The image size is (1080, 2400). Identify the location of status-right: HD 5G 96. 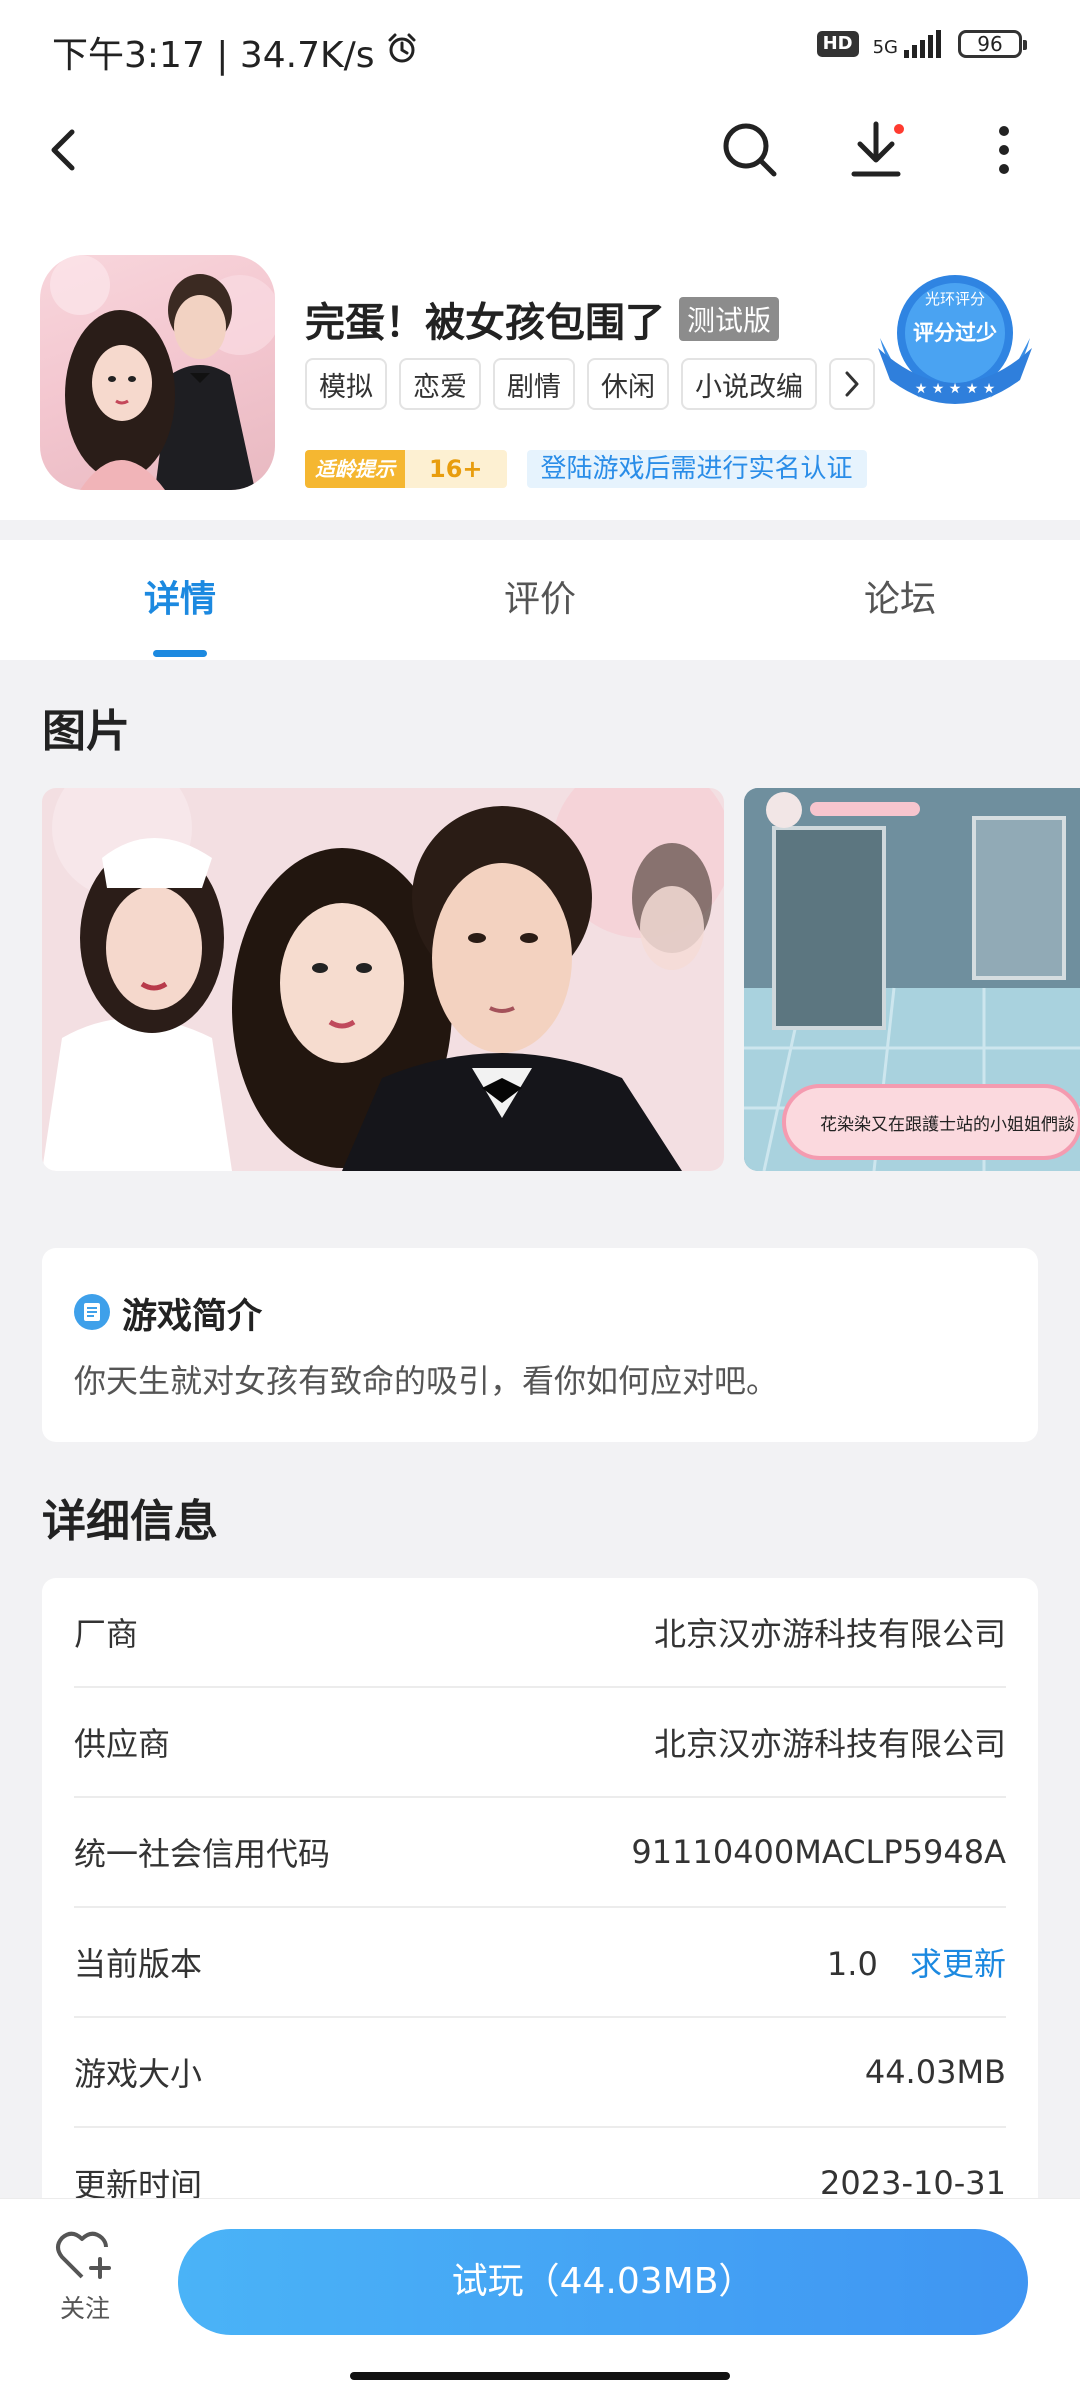
(921, 44).